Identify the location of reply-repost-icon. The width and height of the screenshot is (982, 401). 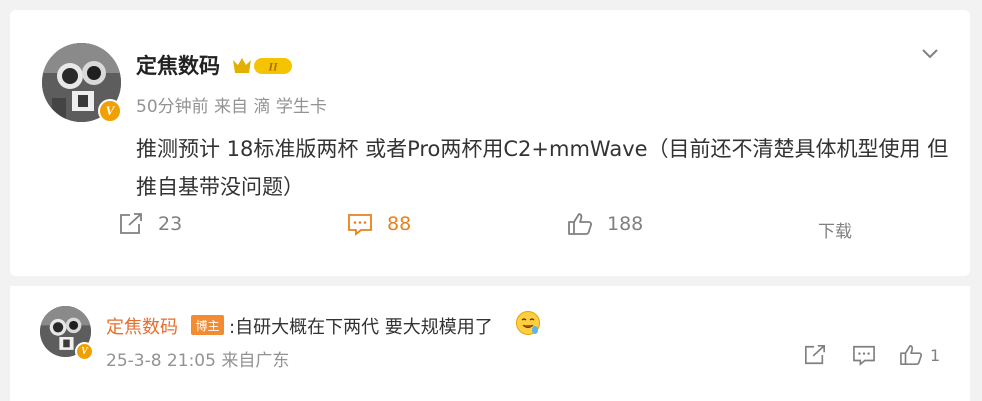
(815, 355).